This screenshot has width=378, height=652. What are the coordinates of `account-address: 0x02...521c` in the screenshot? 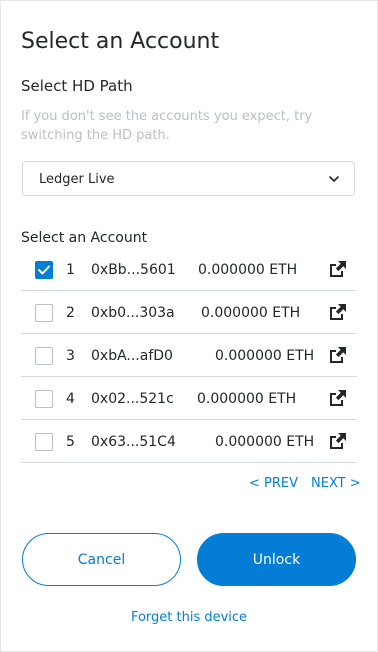 It's located at (132, 399).